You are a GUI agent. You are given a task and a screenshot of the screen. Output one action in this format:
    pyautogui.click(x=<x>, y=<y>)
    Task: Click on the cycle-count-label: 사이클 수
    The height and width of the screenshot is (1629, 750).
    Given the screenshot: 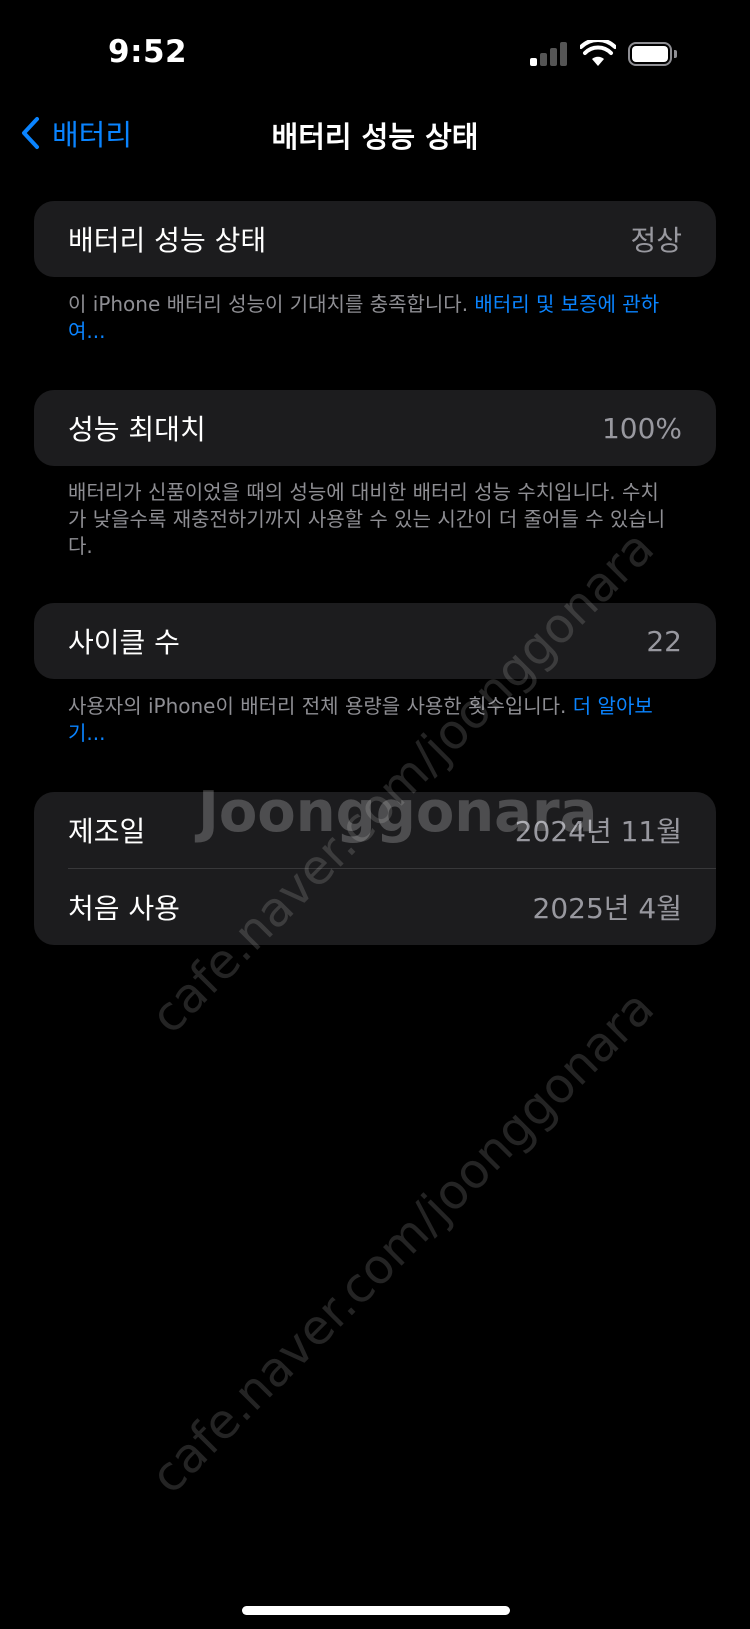 What is the action you would take?
    pyautogui.click(x=124, y=642)
    